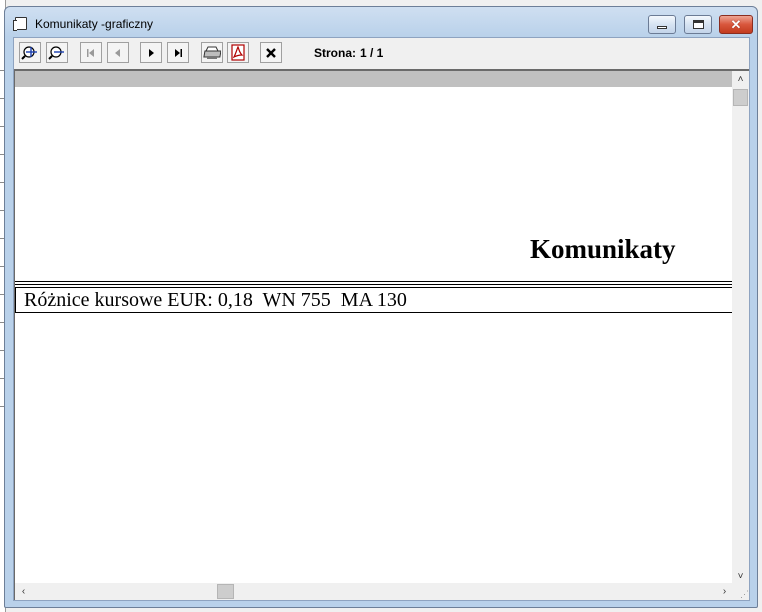 This screenshot has width=762, height=612. I want to click on pdf-export-button, so click(238, 52).